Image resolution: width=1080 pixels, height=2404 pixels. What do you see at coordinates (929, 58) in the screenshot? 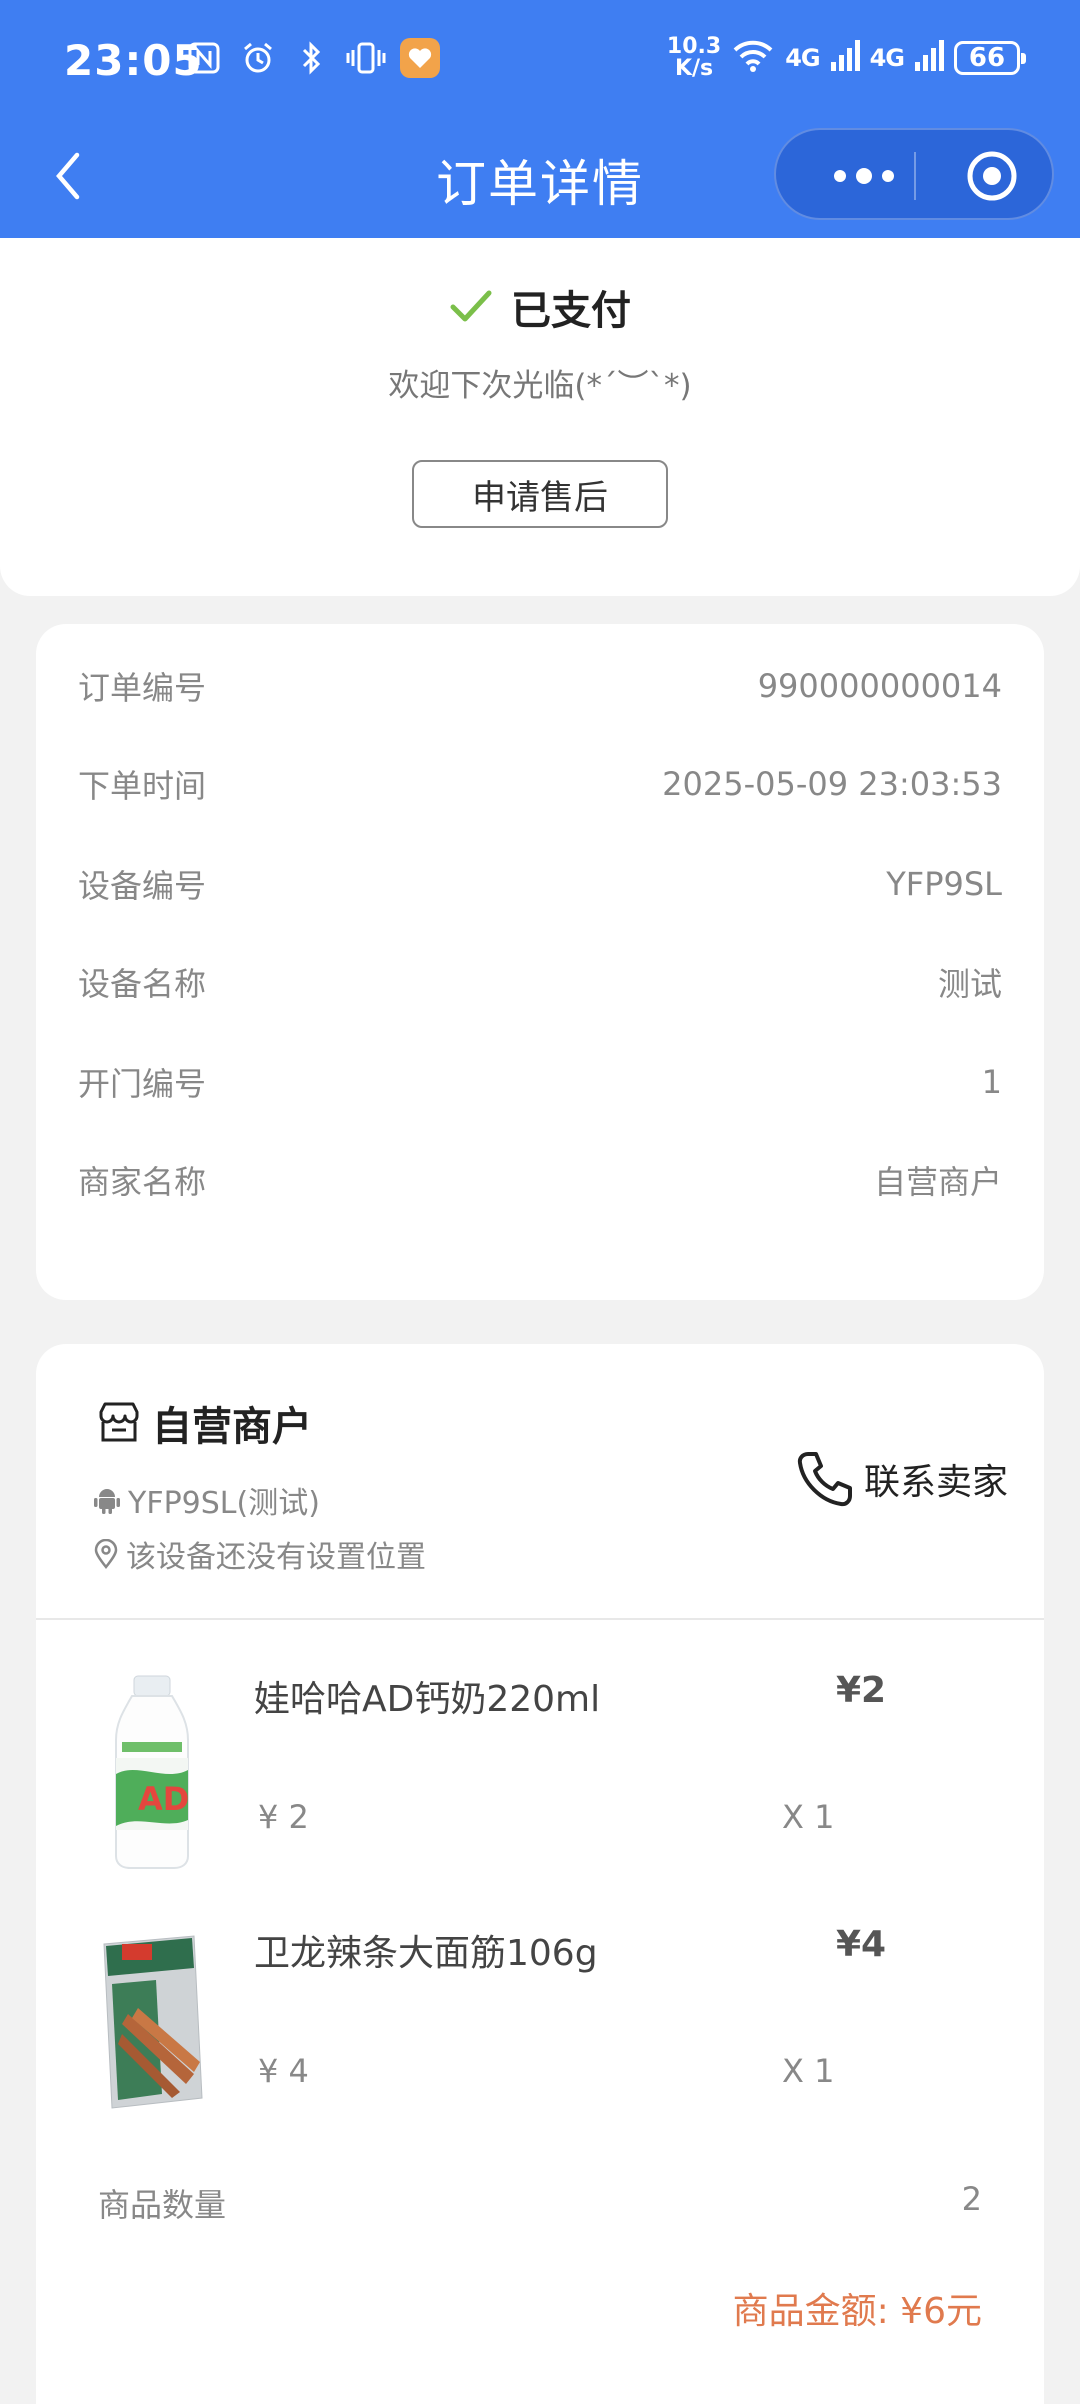
I see `signal-bars-2-icon` at bounding box center [929, 58].